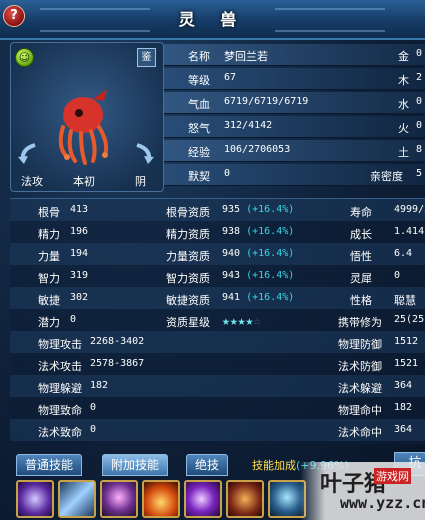 This screenshot has height=520, width=425. What do you see at coordinates (419, 173) in the screenshot?
I see `intimacy-value: 5` at bounding box center [419, 173].